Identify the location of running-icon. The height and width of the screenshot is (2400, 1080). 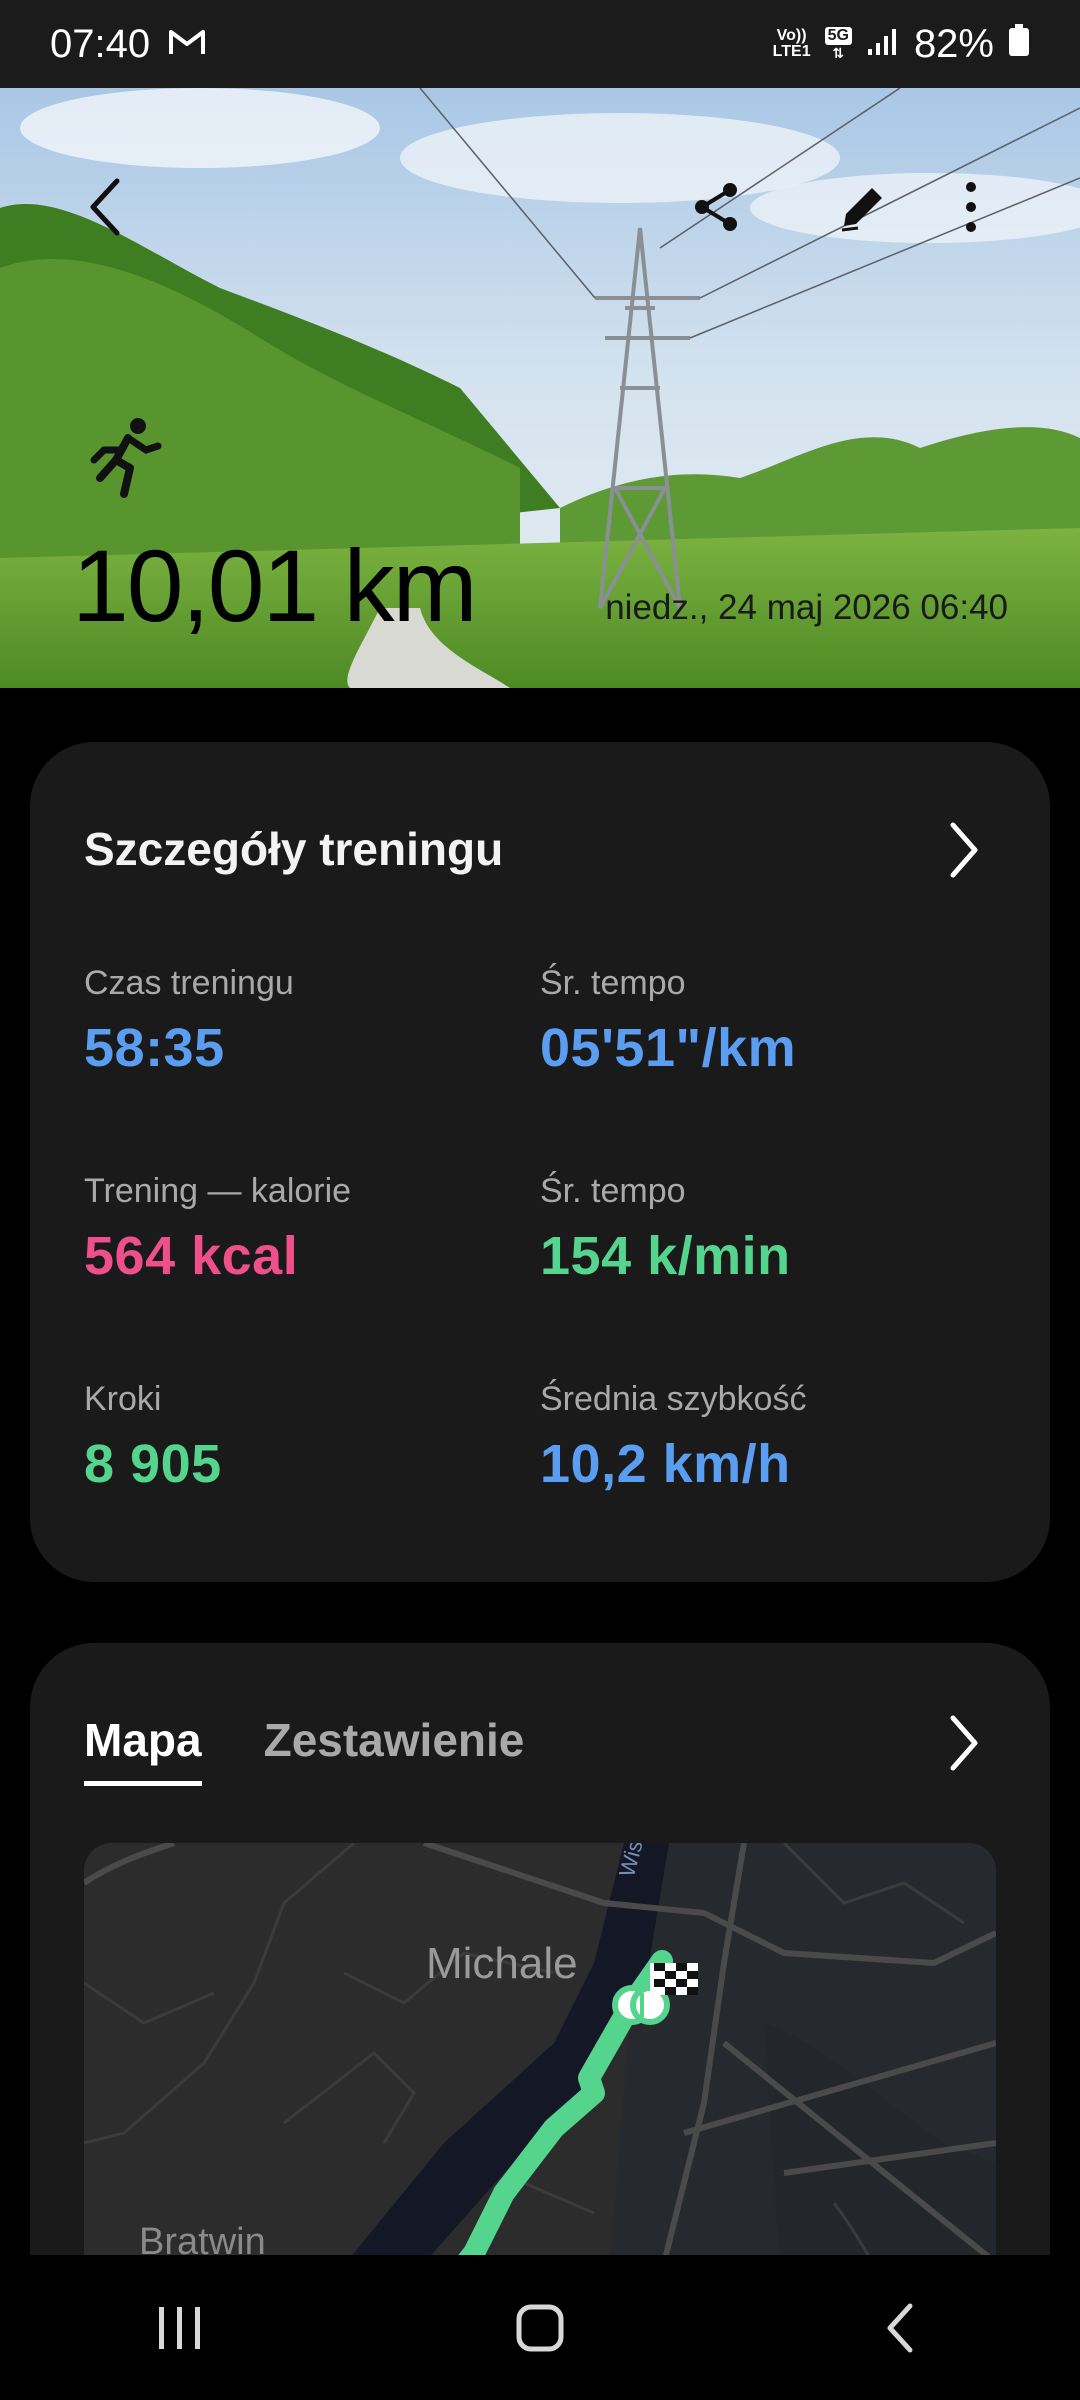
(128, 461).